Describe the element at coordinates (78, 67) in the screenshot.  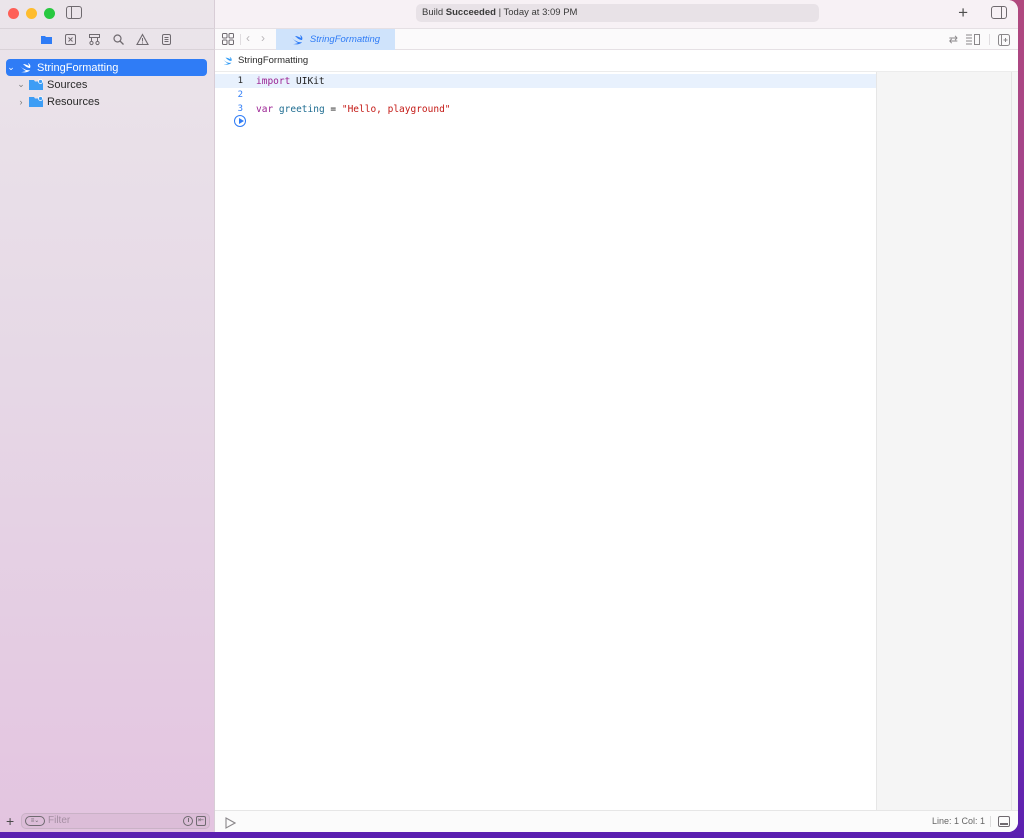
I see `tree-item-label: StringFormatting` at that location.